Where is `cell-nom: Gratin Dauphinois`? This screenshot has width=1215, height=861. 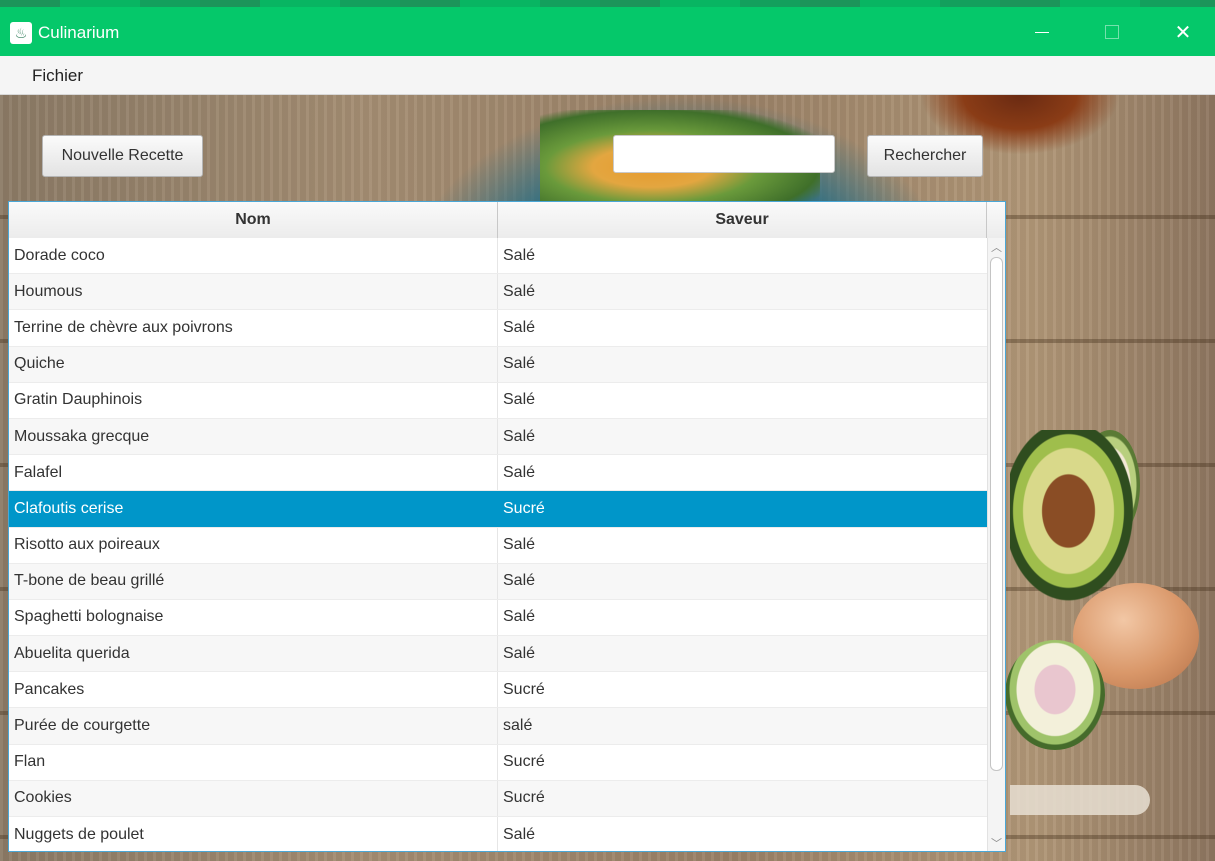
cell-nom: Gratin Dauphinois is located at coordinates (253, 400).